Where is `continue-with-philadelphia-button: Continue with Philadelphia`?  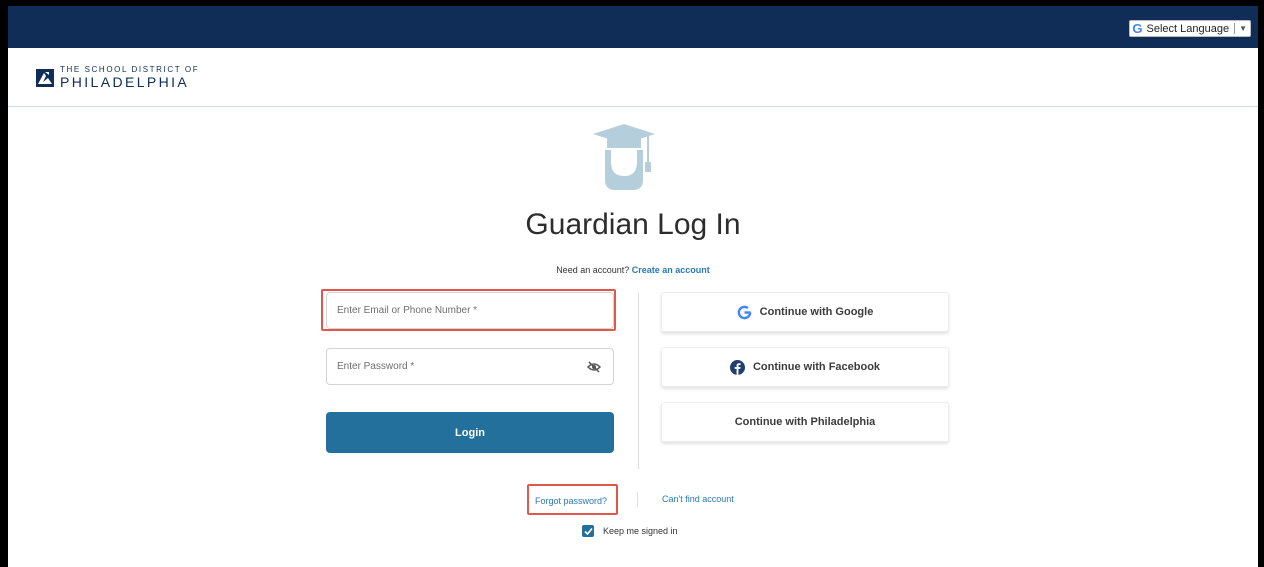 continue-with-philadelphia-button: Continue with Philadelphia is located at coordinates (805, 422).